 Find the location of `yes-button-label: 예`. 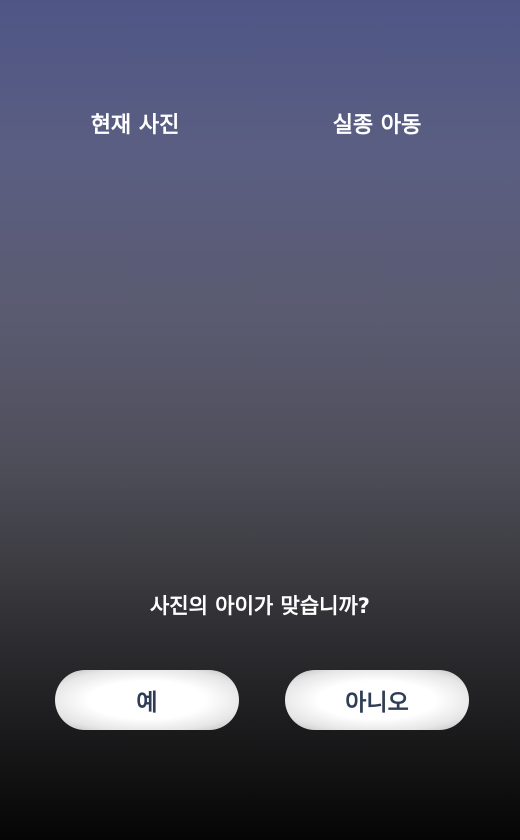

yes-button-label: 예 is located at coordinates (147, 703).